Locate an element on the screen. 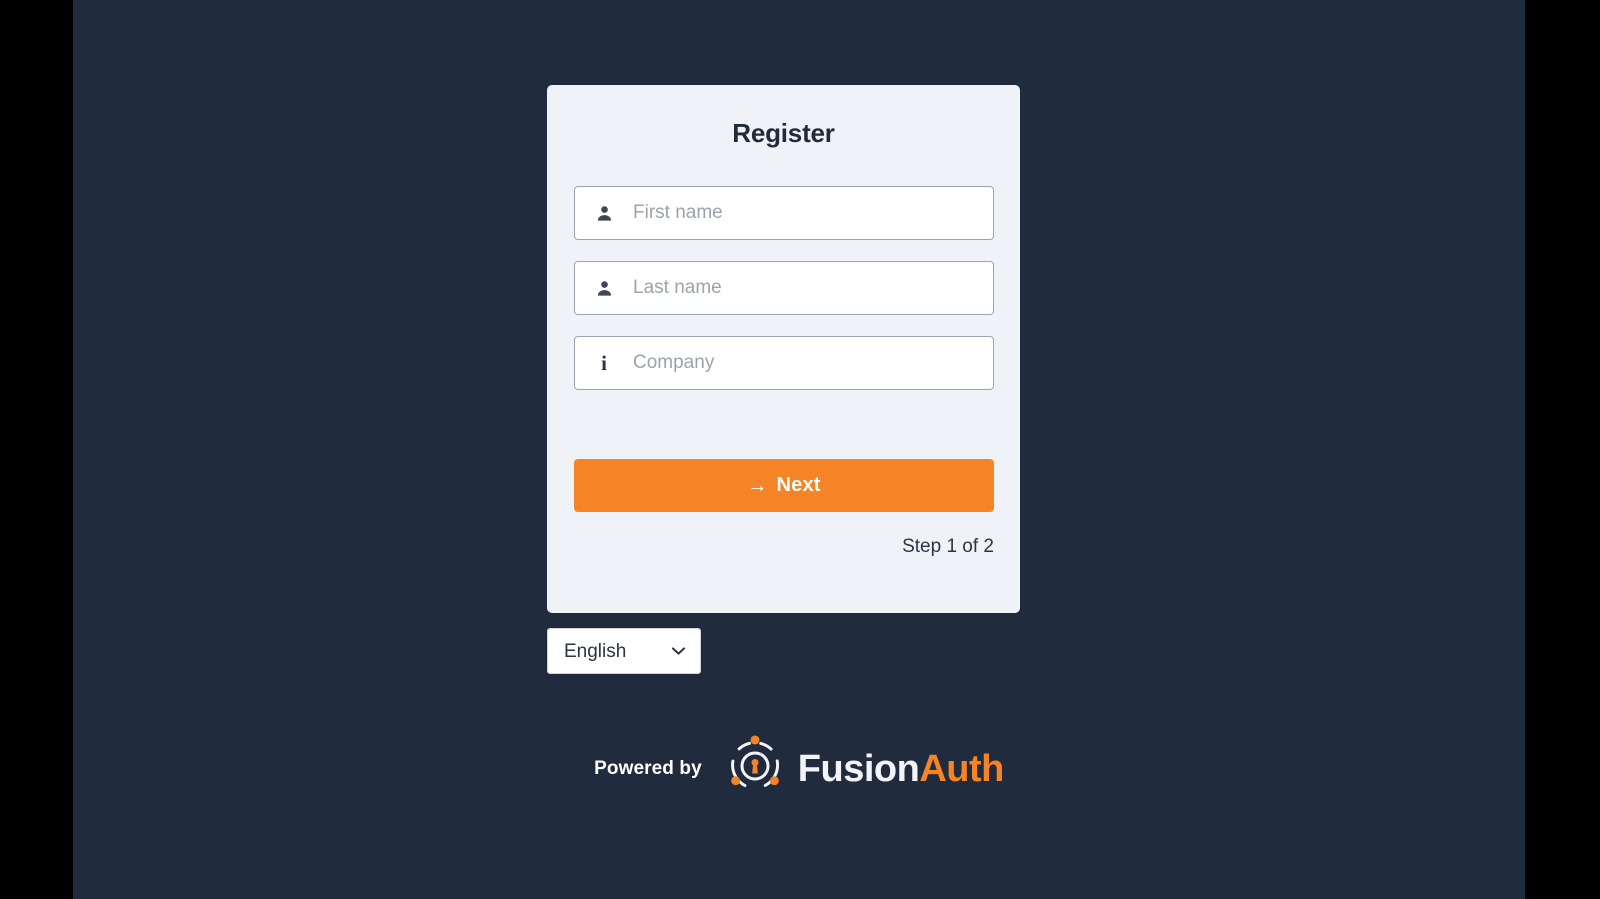 This screenshot has width=1600, height=899. footer: Powered by FusionAuth is located at coordinates (799, 768).